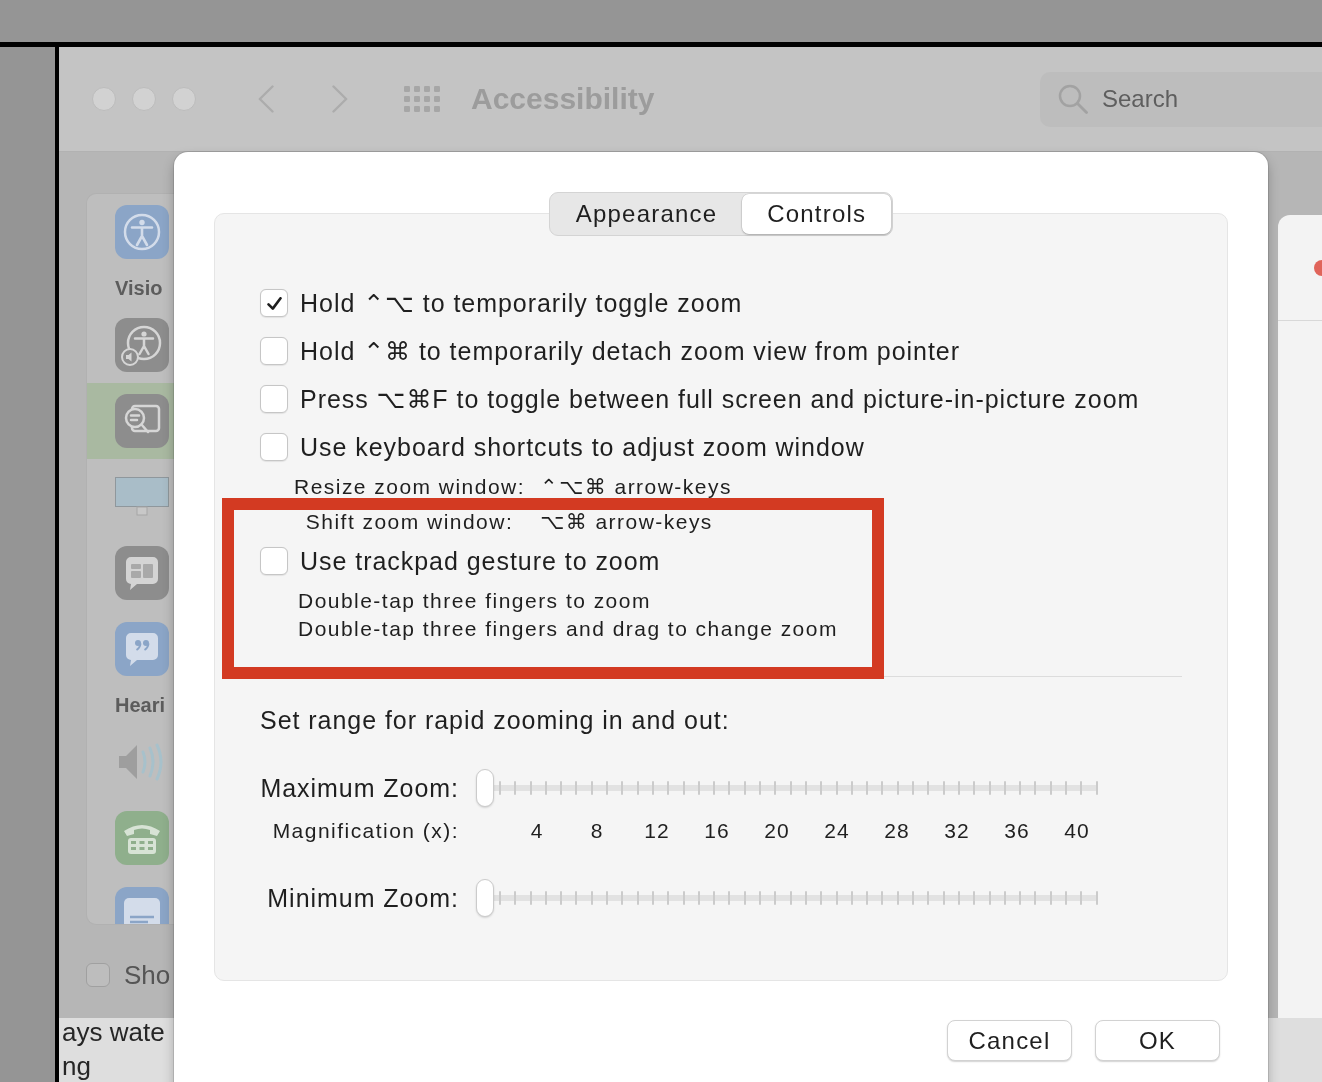  Describe the element at coordinates (147, 975) in the screenshot. I see `checkbox-label: Sho` at that location.